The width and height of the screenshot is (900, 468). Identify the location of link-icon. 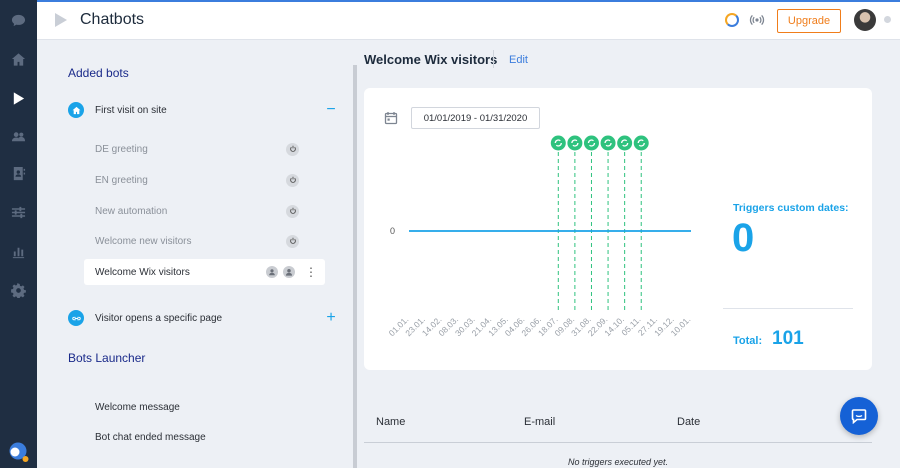
(76, 318).